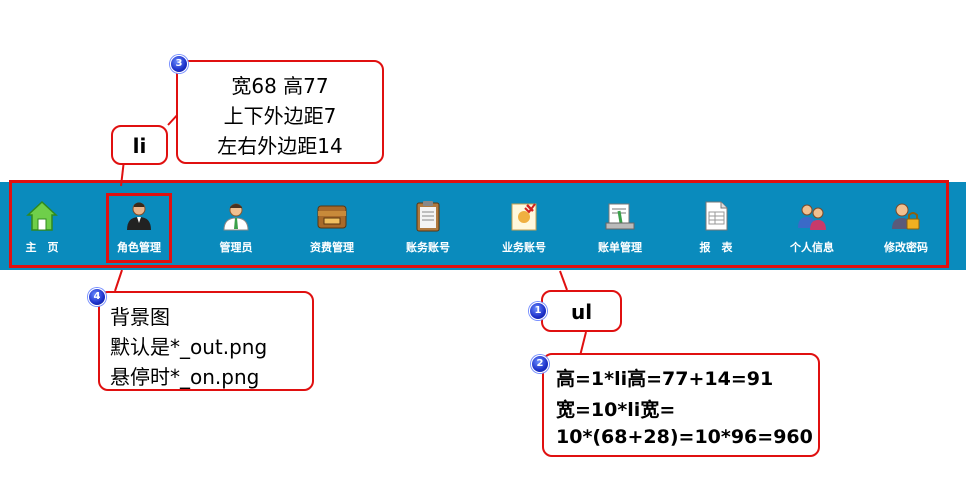  I want to click on bg-connector, so click(118, 280).